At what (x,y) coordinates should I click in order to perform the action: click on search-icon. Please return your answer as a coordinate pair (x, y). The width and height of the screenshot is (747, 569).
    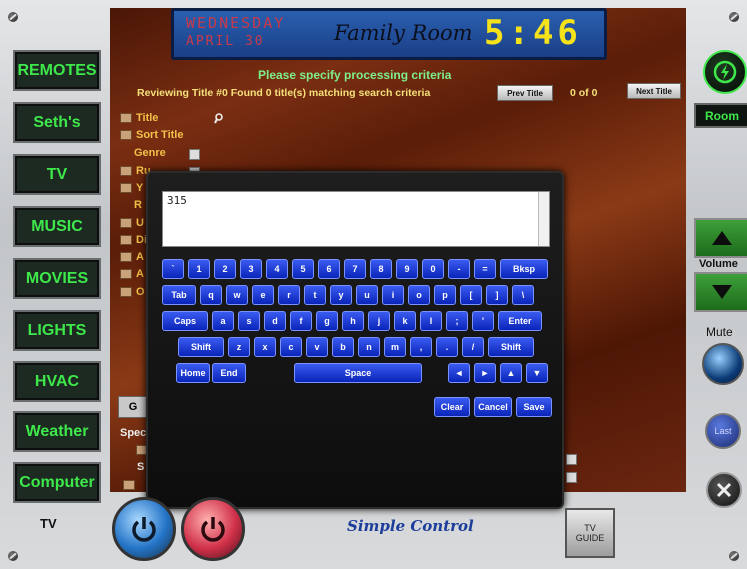
    Looking at the image, I should click on (218, 117).